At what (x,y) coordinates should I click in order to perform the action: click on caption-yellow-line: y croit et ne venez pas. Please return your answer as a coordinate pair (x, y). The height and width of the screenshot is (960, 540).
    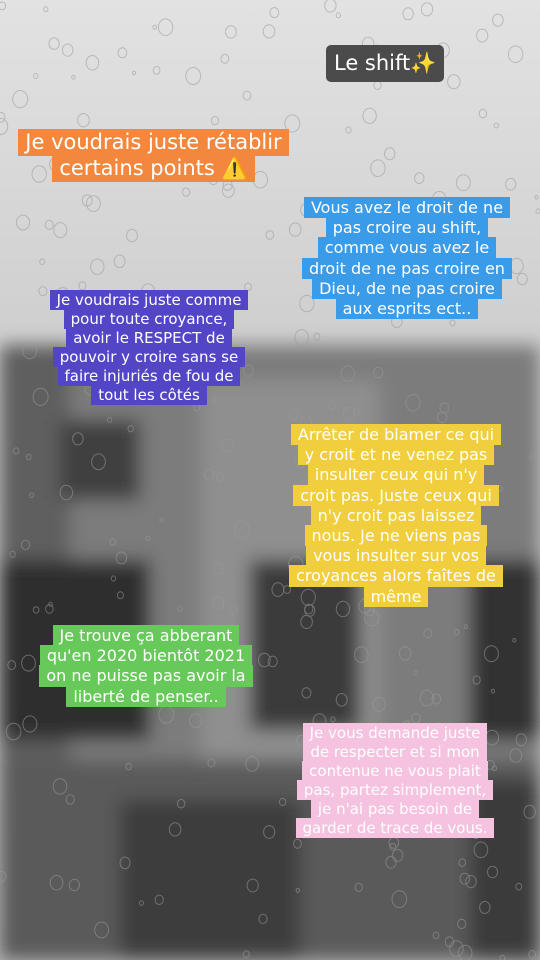
    Looking at the image, I should click on (396, 455).